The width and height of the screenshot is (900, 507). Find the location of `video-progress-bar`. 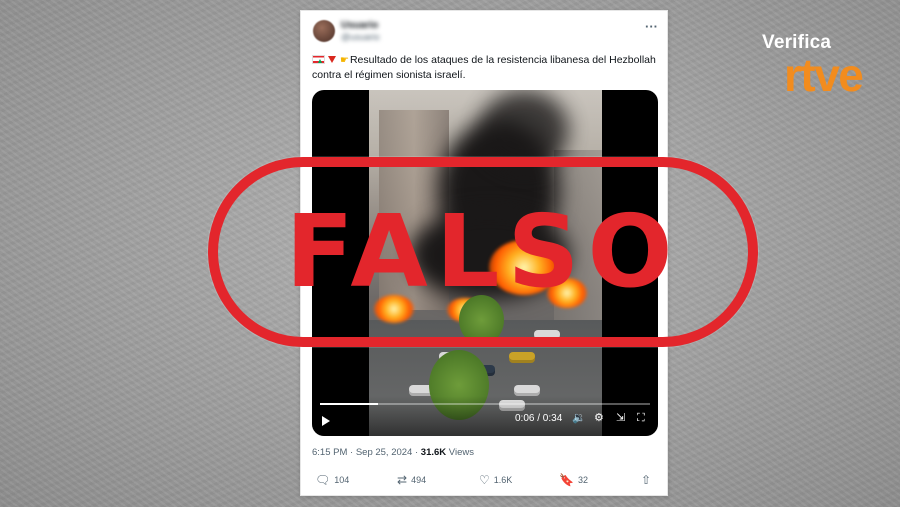

video-progress-bar is located at coordinates (485, 404).